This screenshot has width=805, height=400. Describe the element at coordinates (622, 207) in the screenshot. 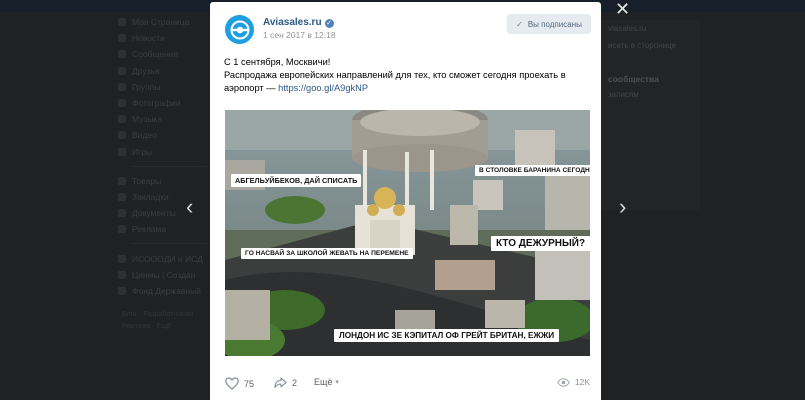

I see `arrow-right-icon: ›` at that location.